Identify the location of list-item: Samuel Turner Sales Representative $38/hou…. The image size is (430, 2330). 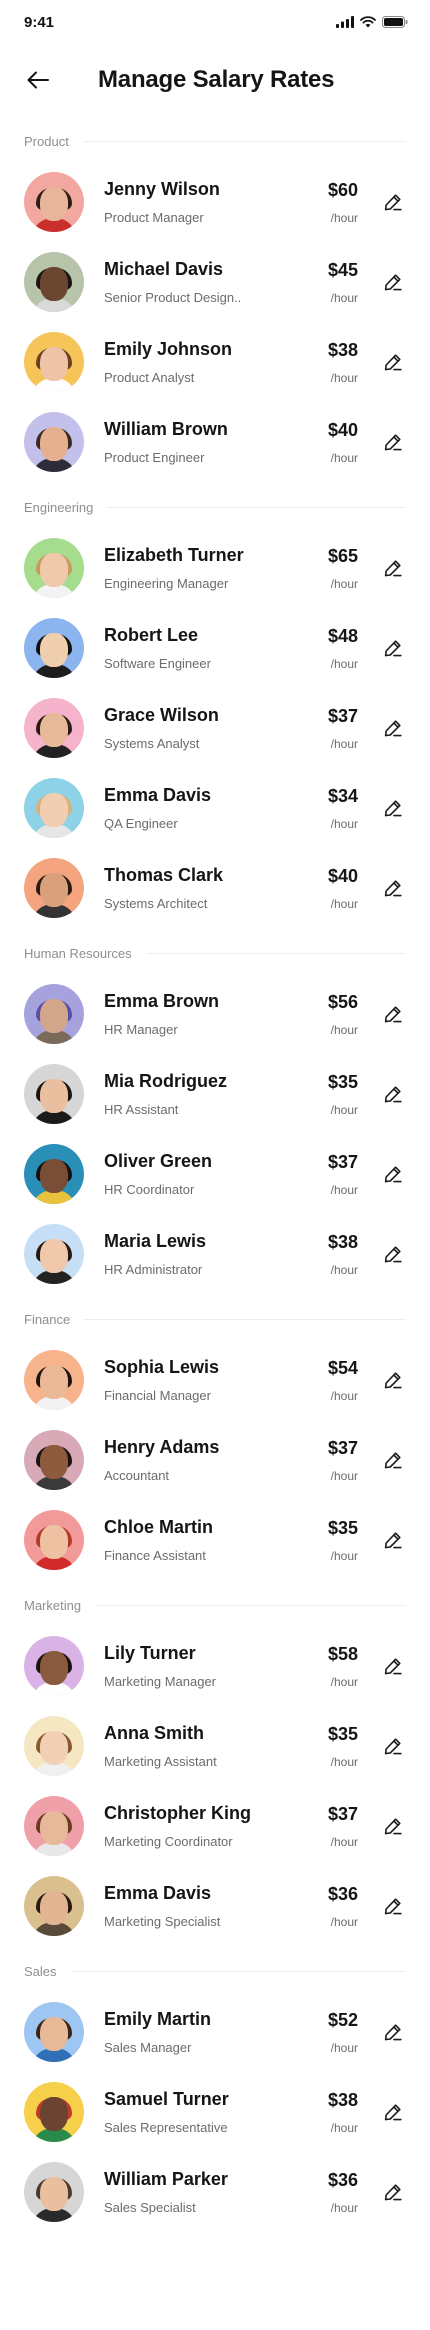
(215, 2112).